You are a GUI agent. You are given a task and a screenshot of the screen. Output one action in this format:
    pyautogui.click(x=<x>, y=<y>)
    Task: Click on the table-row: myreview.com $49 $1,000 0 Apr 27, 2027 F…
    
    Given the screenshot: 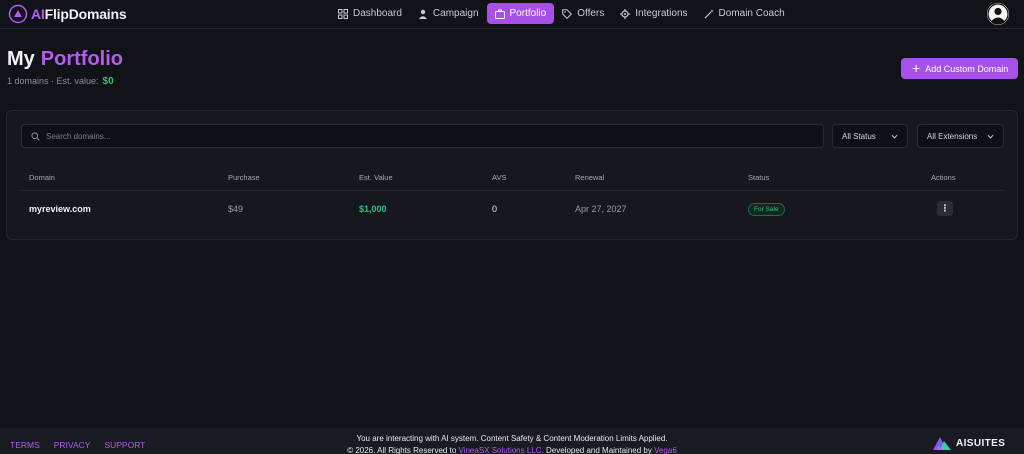 What is the action you would take?
    pyautogui.click(x=512, y=209)
    